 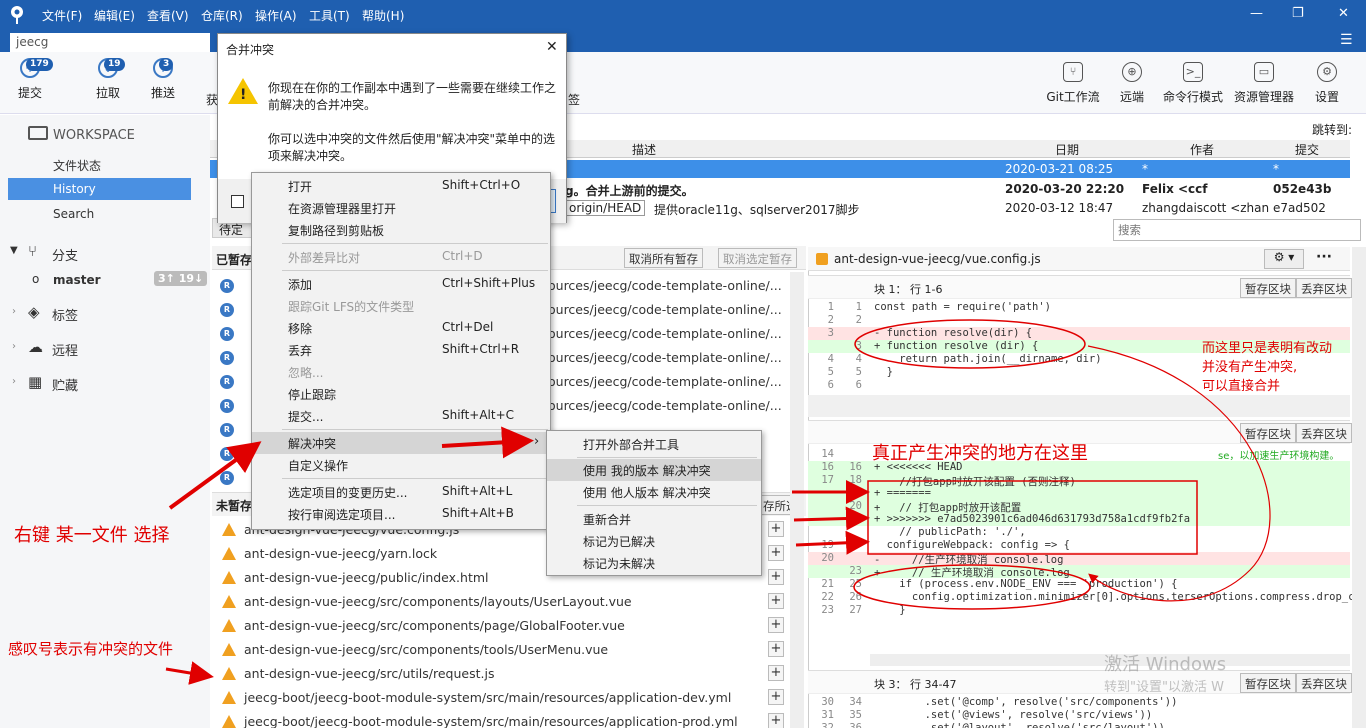 I want to click on menu-file: 文件(F), so click(x=62, y=15).